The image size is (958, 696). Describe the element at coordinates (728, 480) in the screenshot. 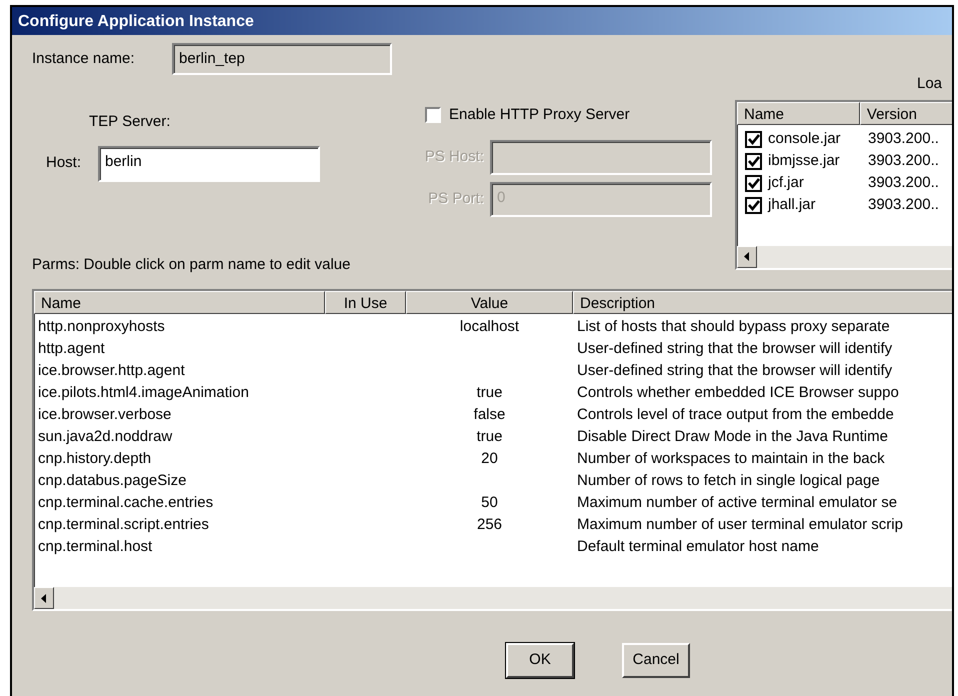

I see `parm-description: Number of rows to fetch in single logical page` at that location.